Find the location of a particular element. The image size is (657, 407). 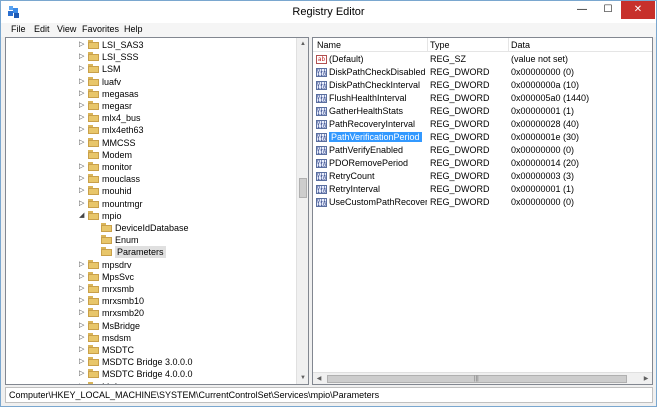

column-header-name: Name is located at coordinates (329, 45).